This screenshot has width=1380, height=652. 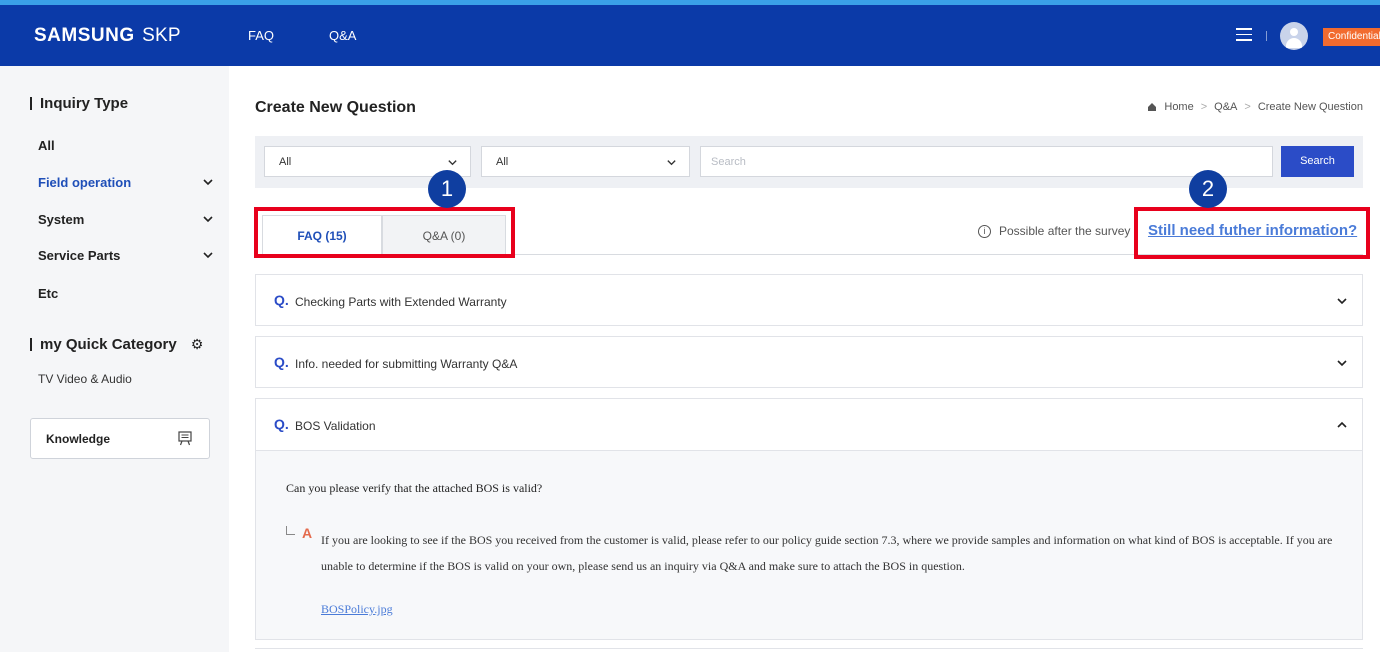 What do you see at coordinates (61, 219) in the screenshot?
I see `sidebar-item-label: System` at bounding box center [61, 219].